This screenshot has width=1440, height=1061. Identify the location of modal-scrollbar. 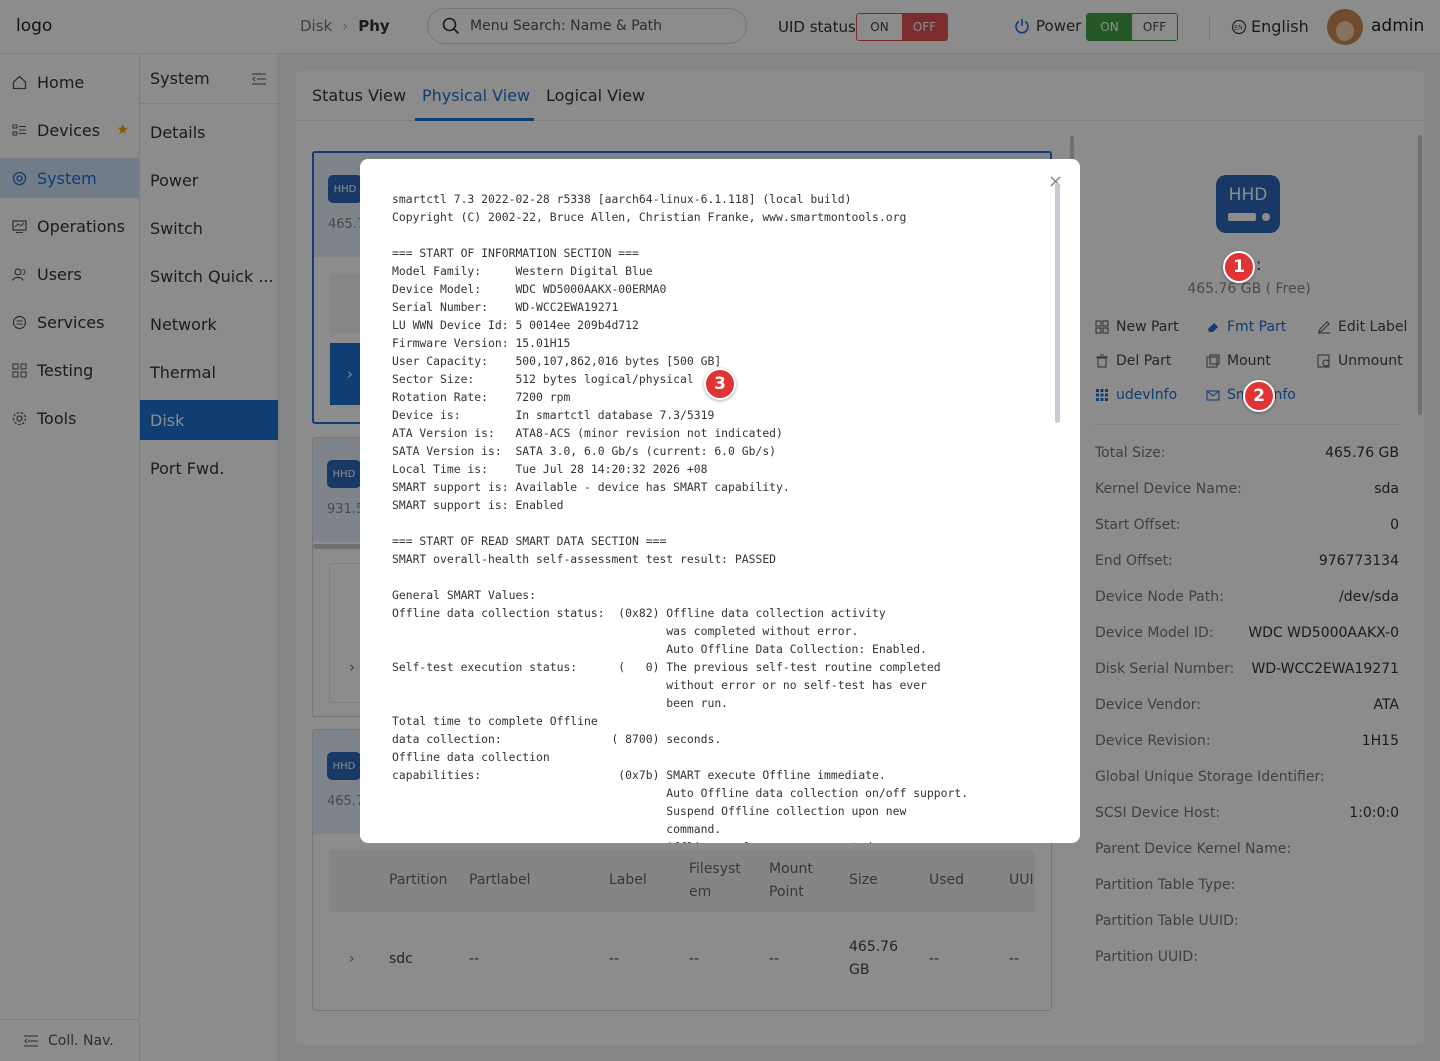
(1057, 303).